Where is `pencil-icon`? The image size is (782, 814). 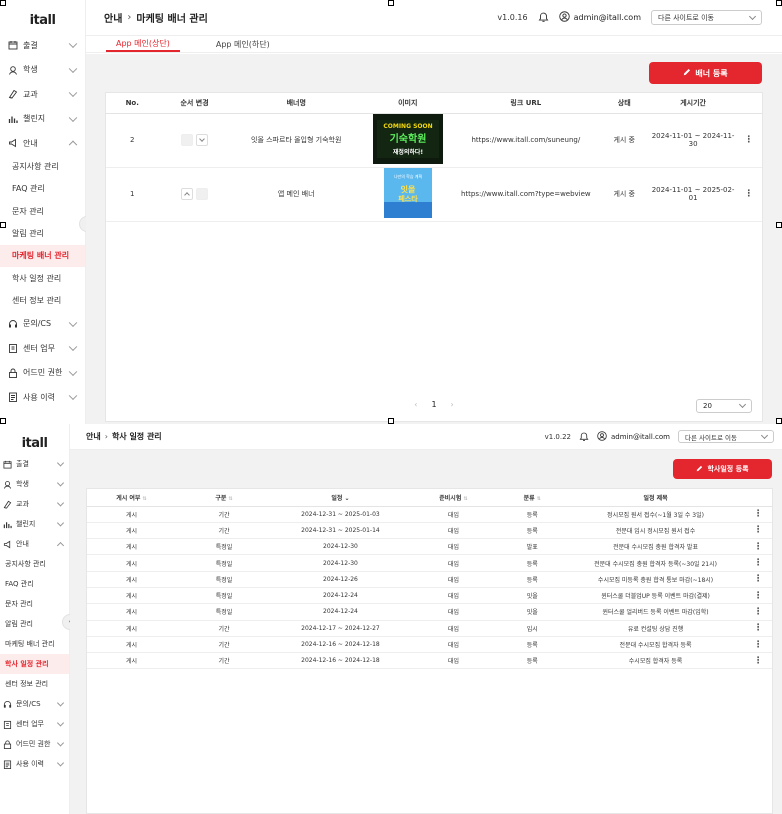
pencil-icon is located at coordinates (699, 469).